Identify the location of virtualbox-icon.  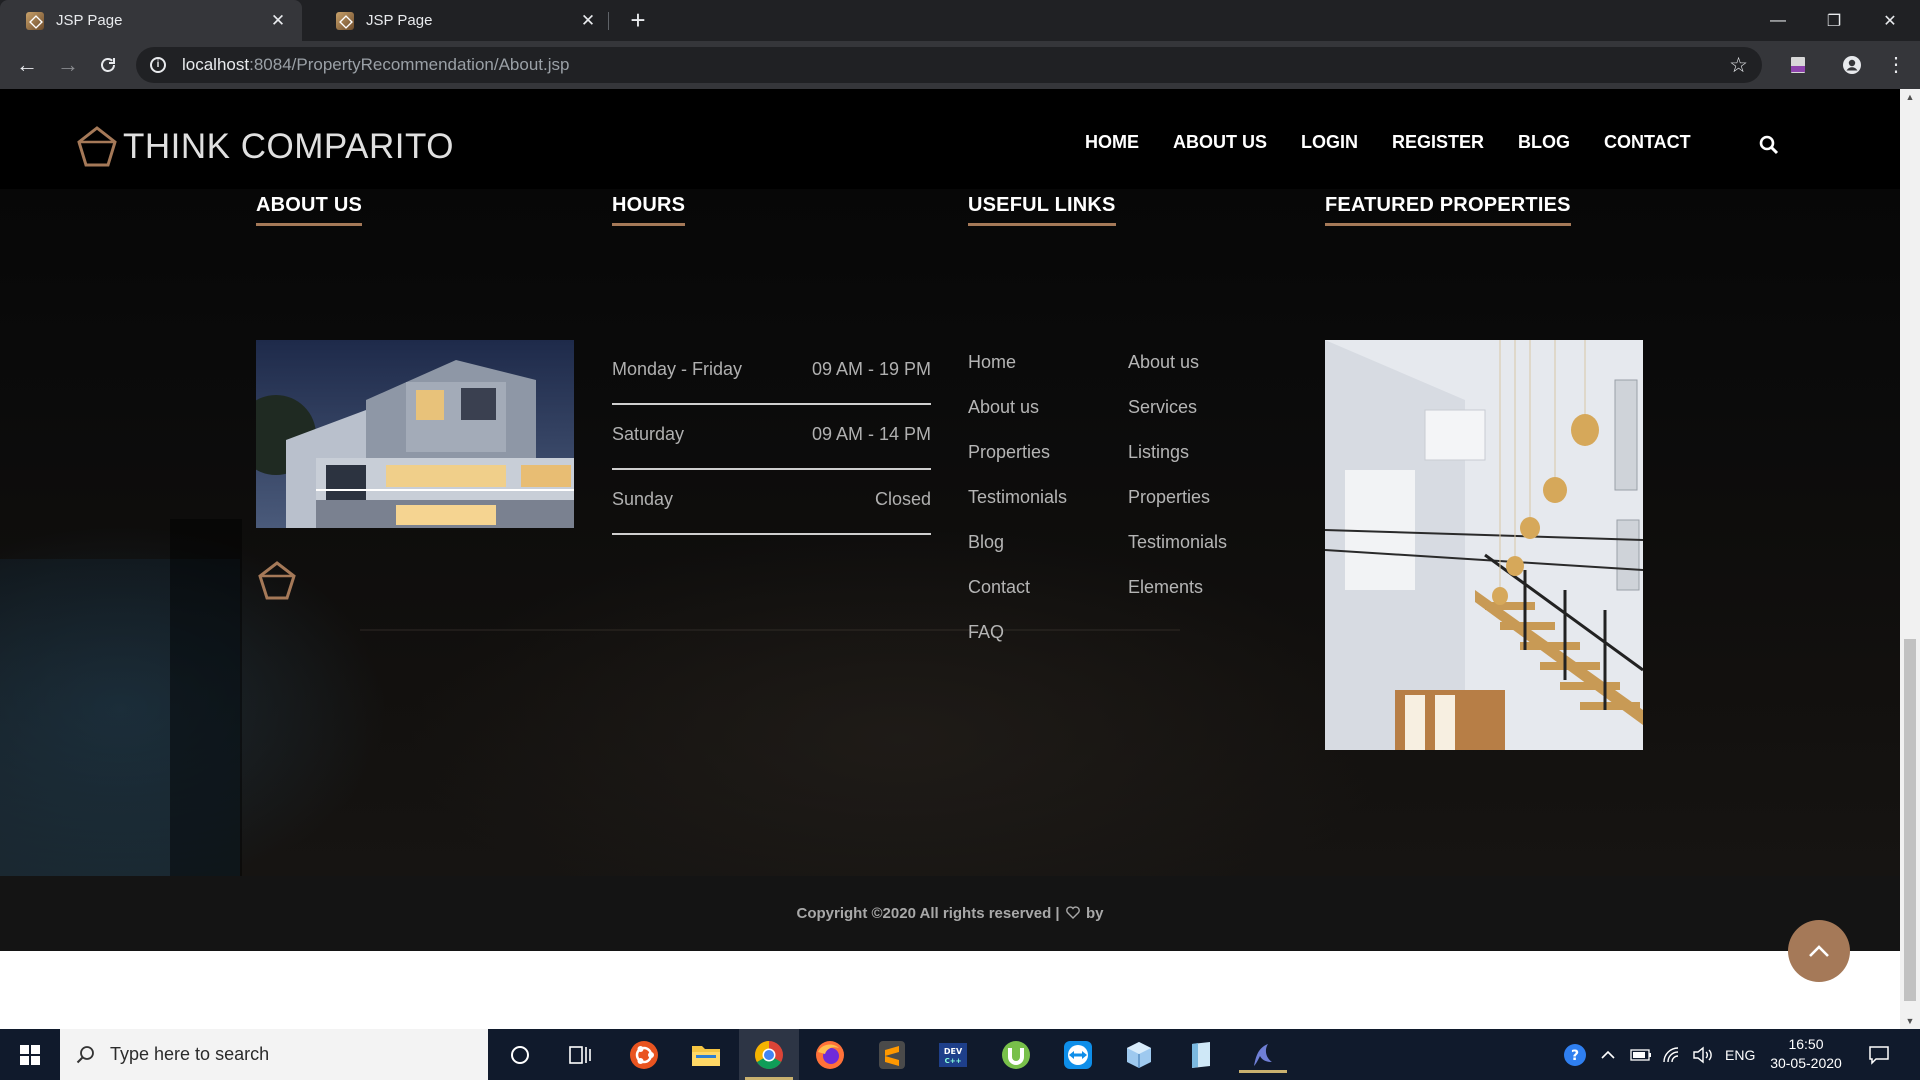
(1139, 1055).